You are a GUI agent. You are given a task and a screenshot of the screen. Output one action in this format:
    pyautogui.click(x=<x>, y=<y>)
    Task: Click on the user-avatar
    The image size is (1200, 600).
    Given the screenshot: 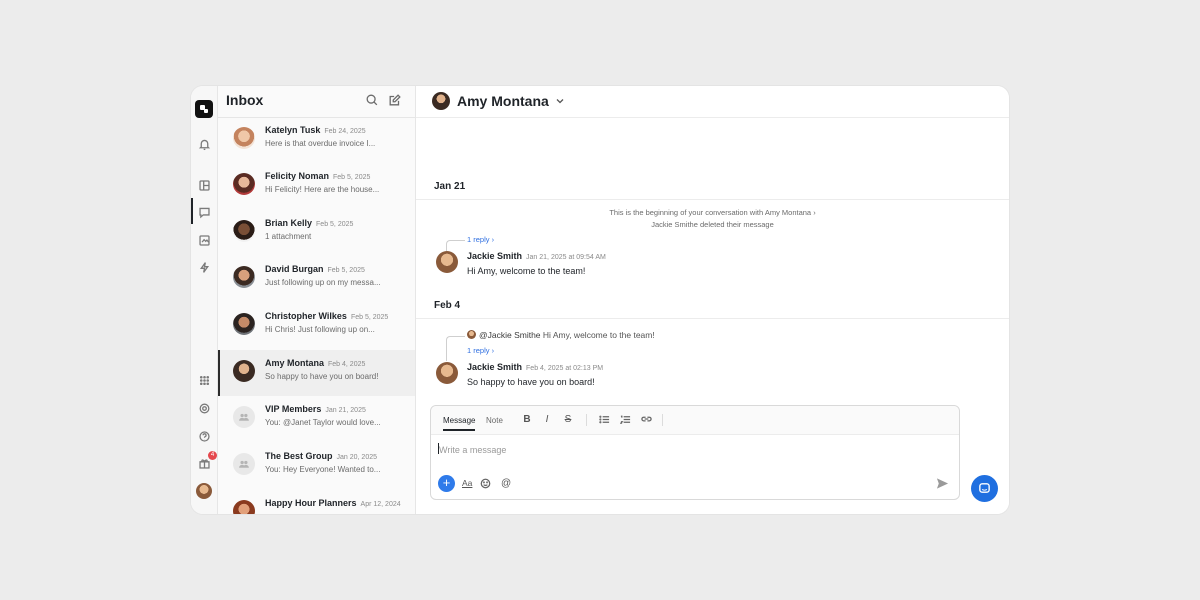 What is the action you would take?
    pyautogui.click(x=204, y=491)
    